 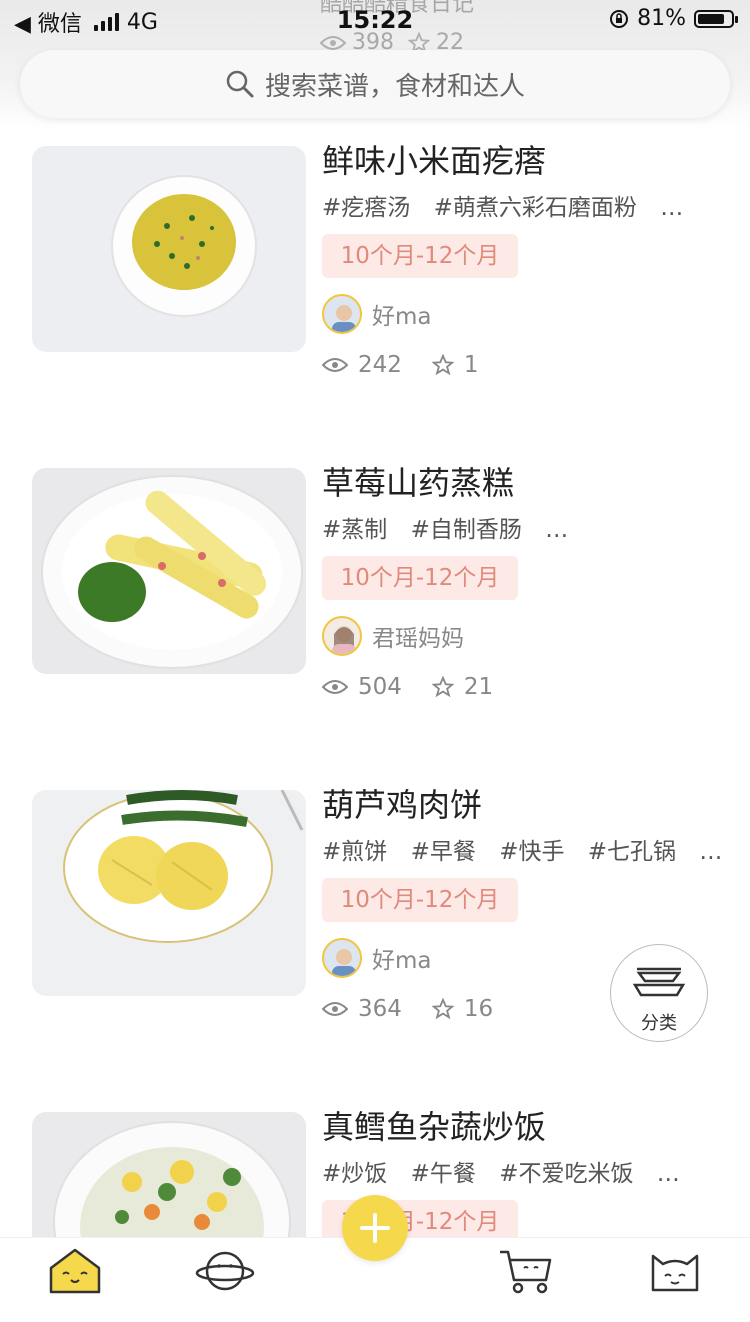 I want to click on tag: #七孔锅, so click(x=632, y=852).